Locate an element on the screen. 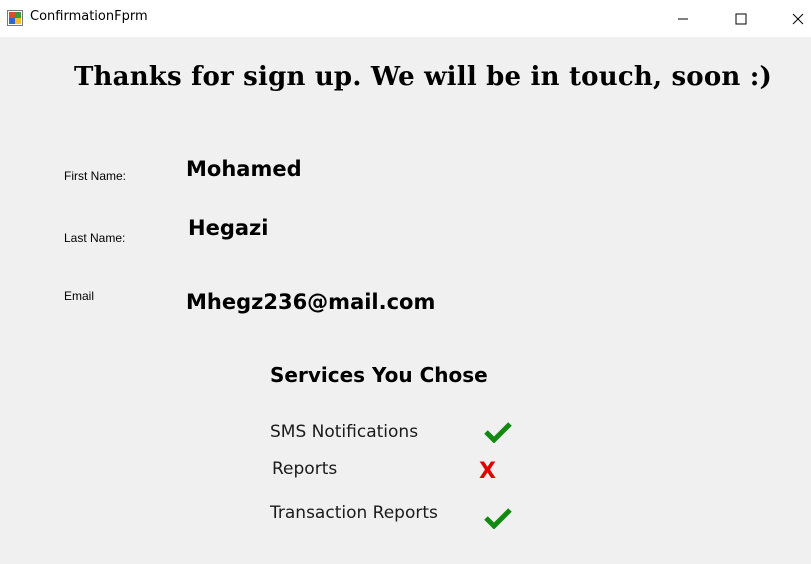 The image size is (811, 564). close-icon is located at coordinates (798, 18).